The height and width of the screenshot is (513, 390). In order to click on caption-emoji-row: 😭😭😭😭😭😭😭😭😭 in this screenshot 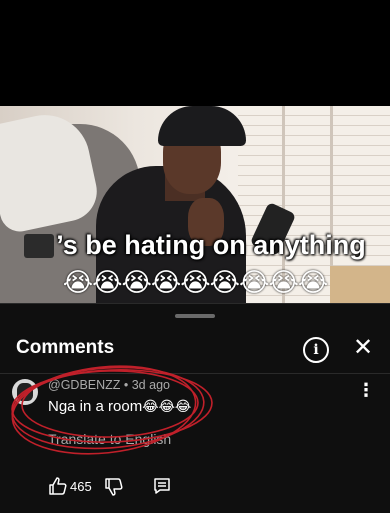, I will do `click(195, 283)`.